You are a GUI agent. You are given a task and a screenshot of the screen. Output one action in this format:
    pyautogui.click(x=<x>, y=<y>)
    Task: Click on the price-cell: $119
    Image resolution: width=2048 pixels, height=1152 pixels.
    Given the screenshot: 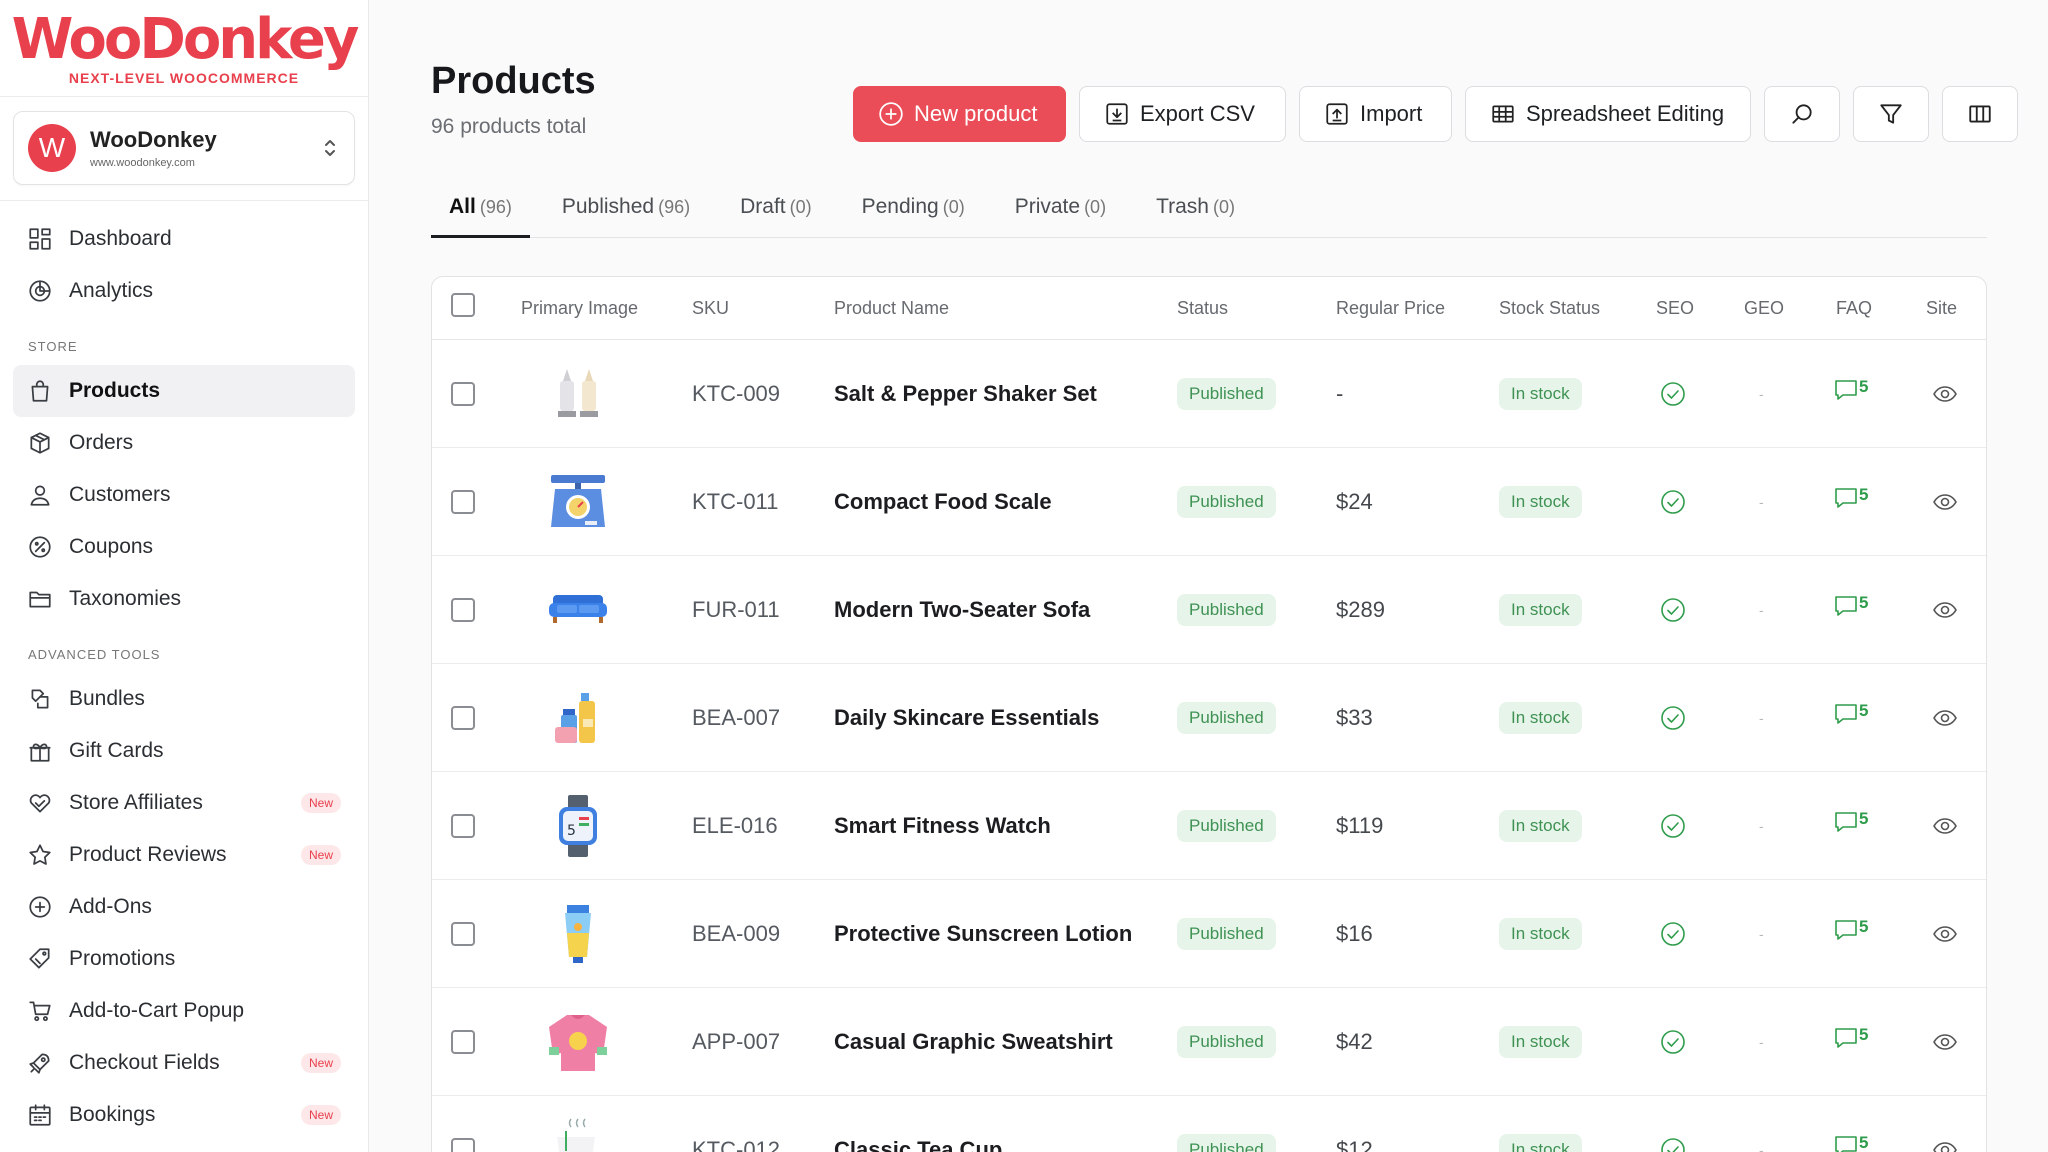 What is the action you would take?
    pyautogui.click(x=1360, y=825)
    